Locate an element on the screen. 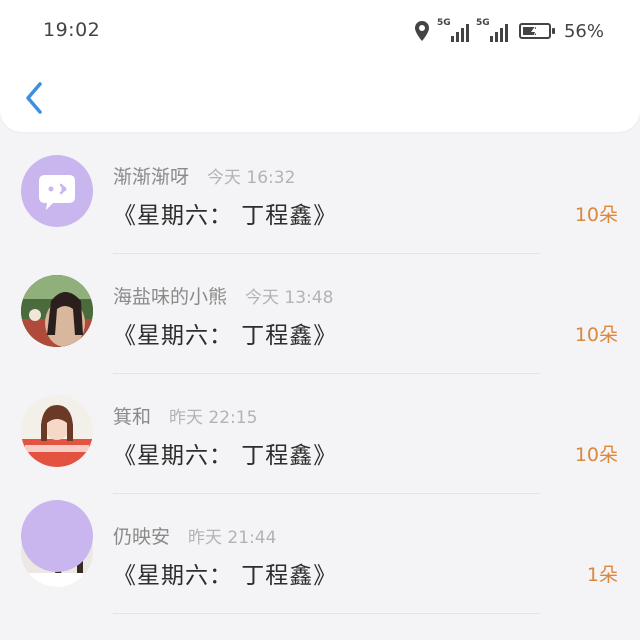 This screenshot has height=640, width=640. sender-name: 箕和 is located at coordinates (132, 417).